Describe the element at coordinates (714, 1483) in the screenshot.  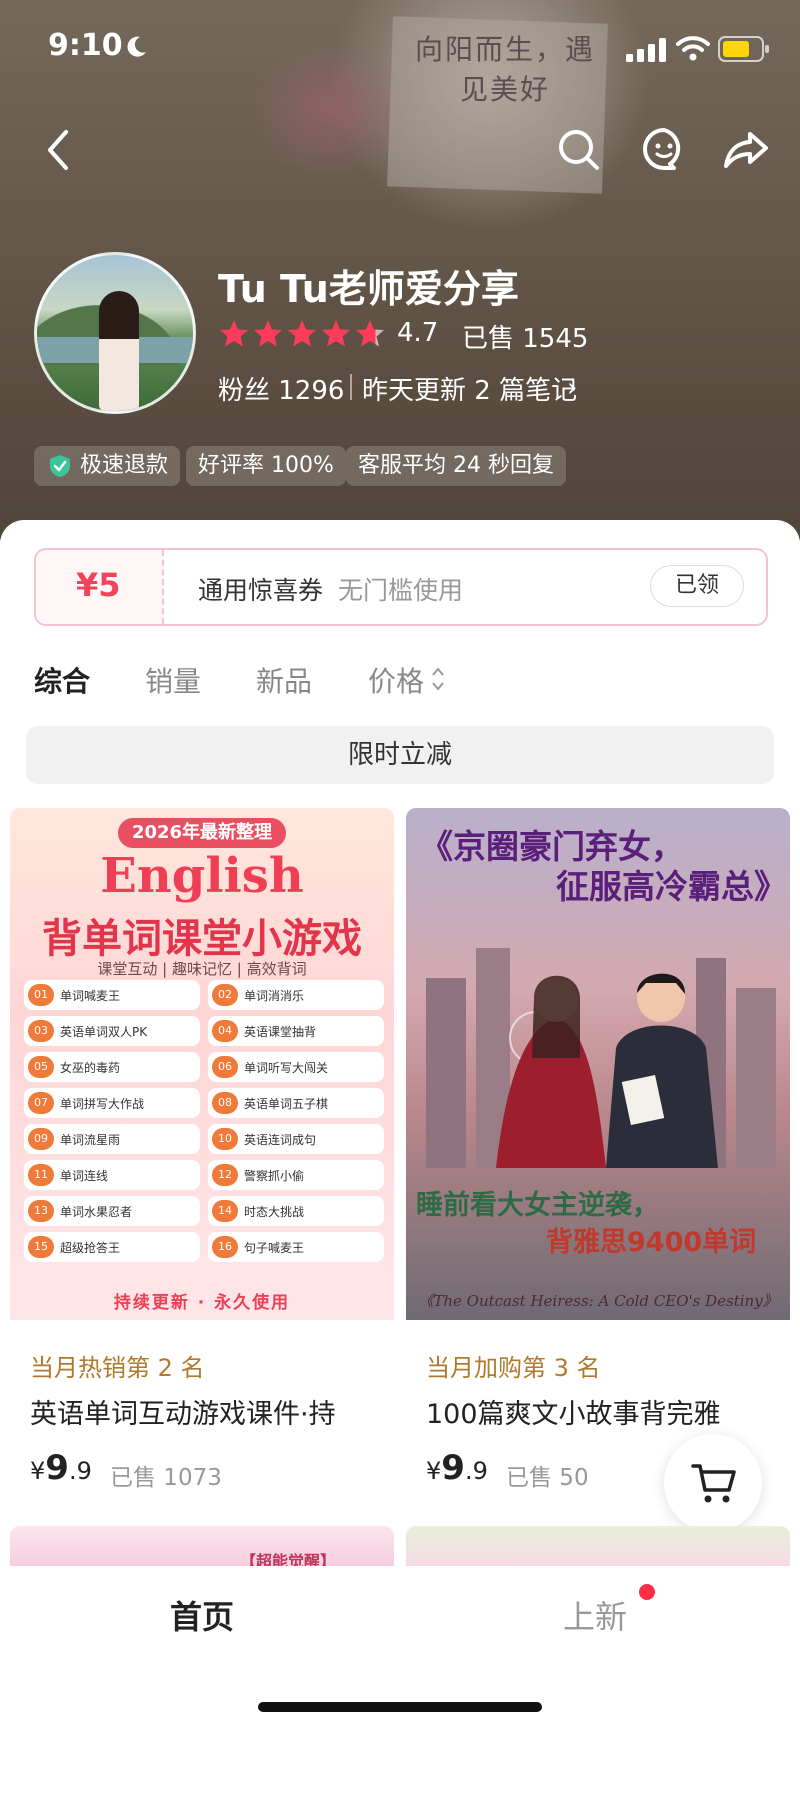
I see `cart-icon` at that location.